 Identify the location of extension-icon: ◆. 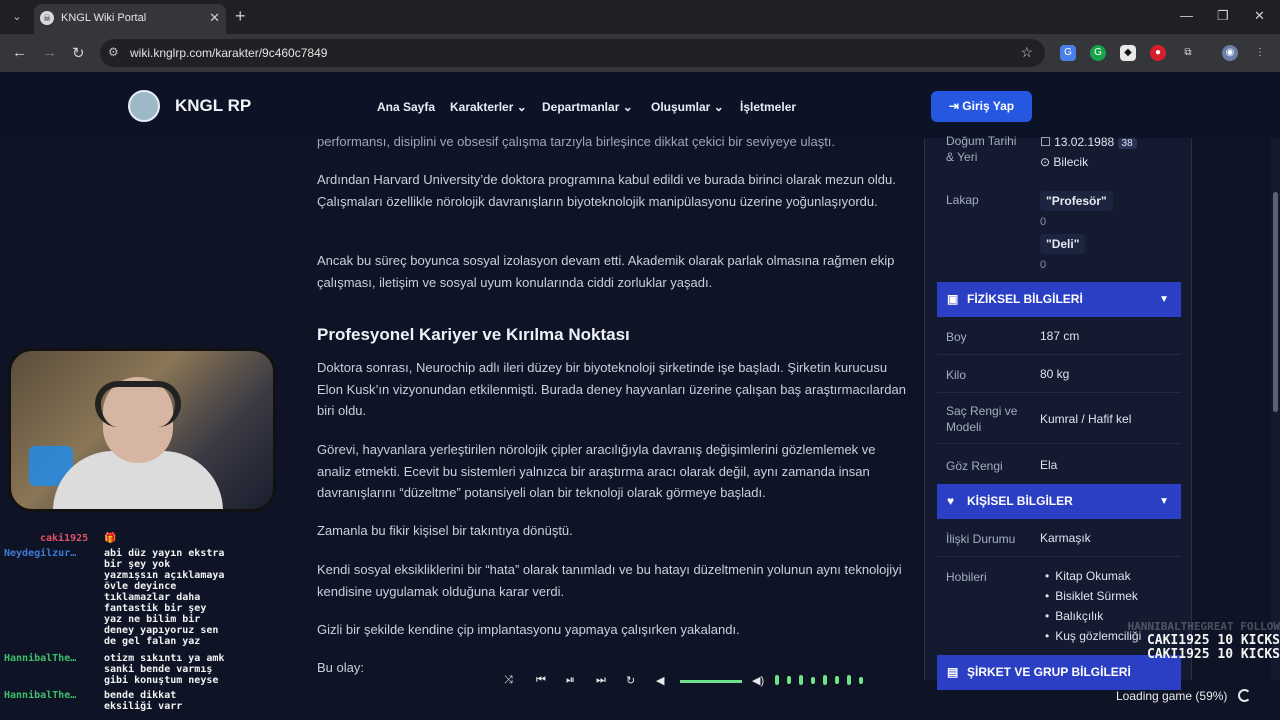
(1128, 53).